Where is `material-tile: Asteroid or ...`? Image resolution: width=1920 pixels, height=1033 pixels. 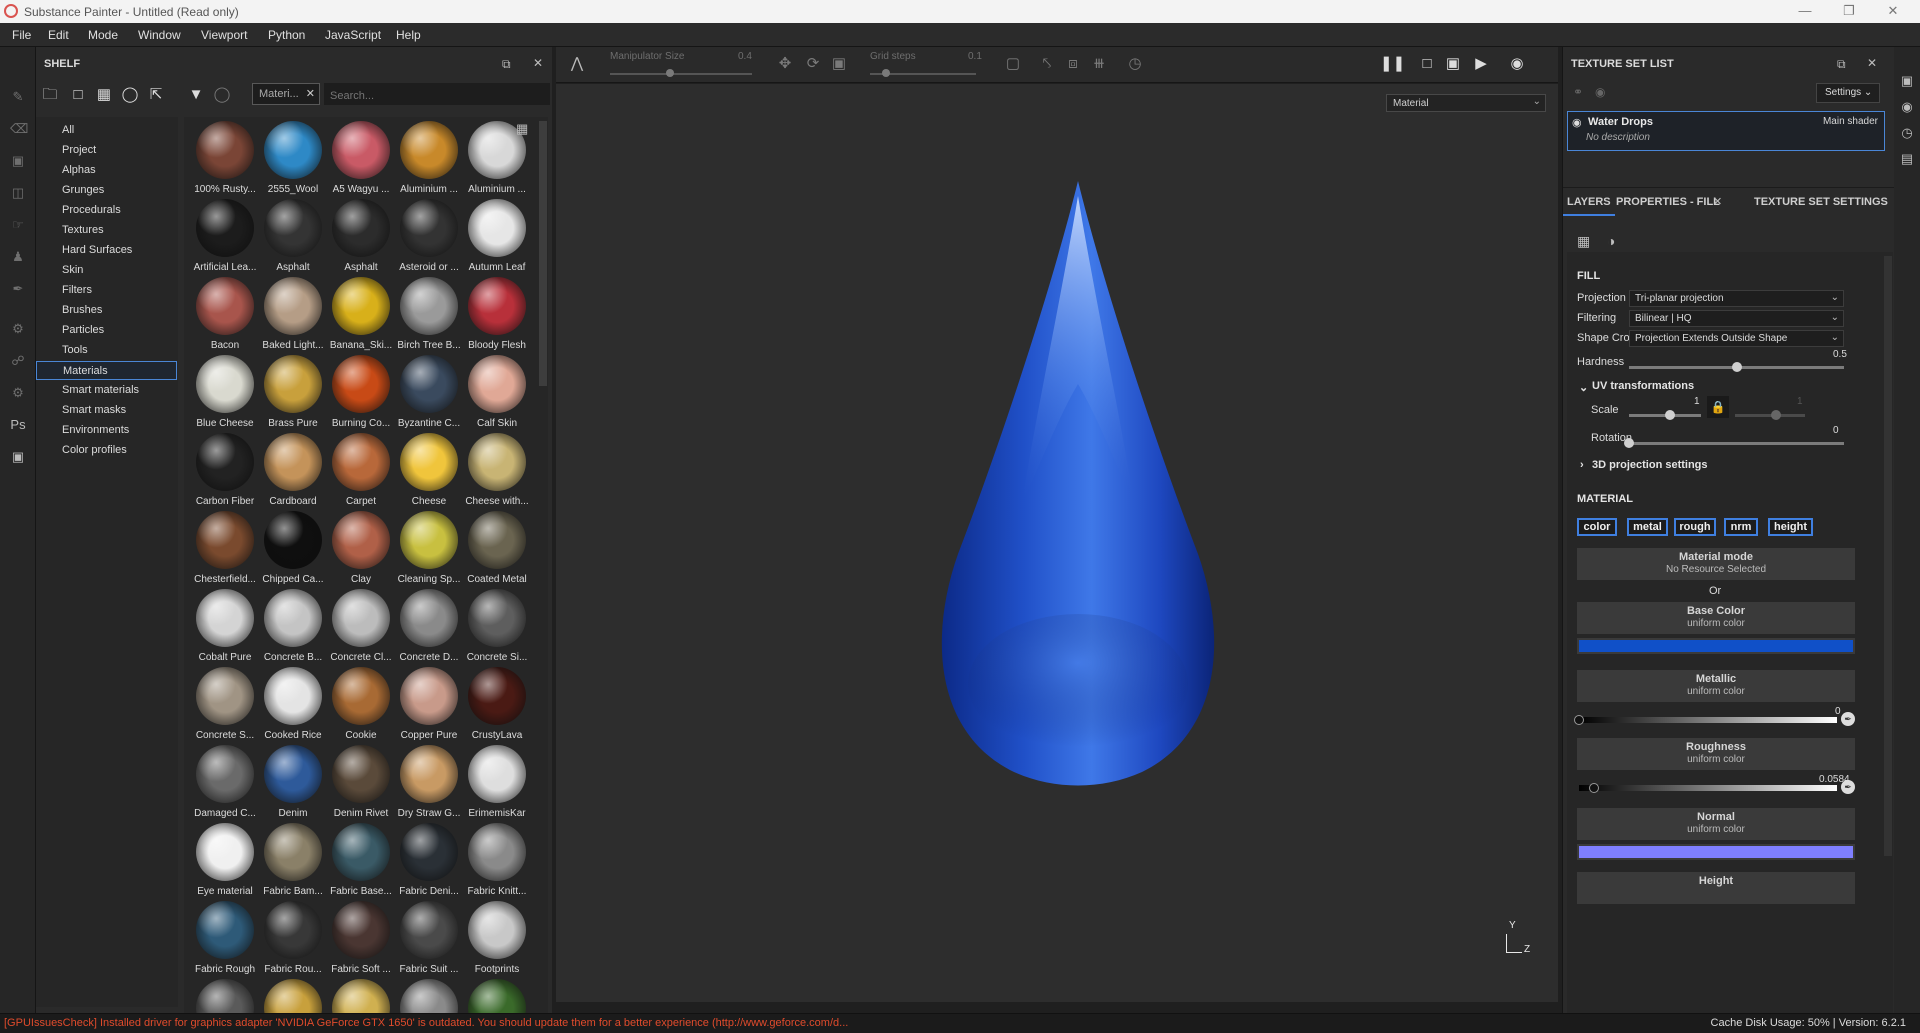
material-tile: Asteroid or ... is located at coordinates (424, 238).